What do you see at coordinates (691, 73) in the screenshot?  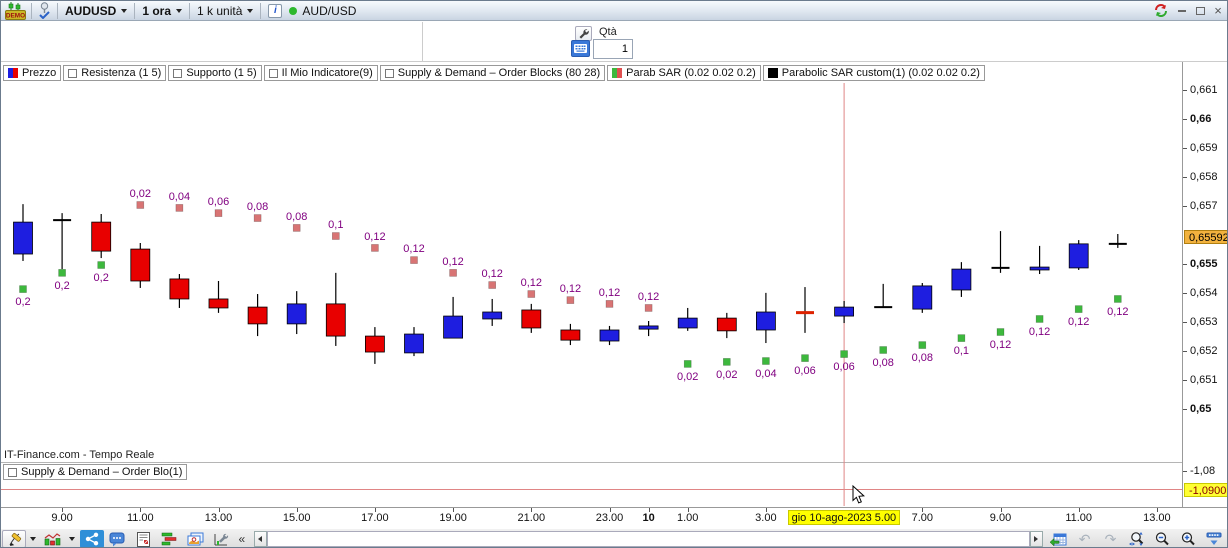 I see `legend-label: Parab SAR (0.02 0.02 0.2)` at bounding box center [691, 73].